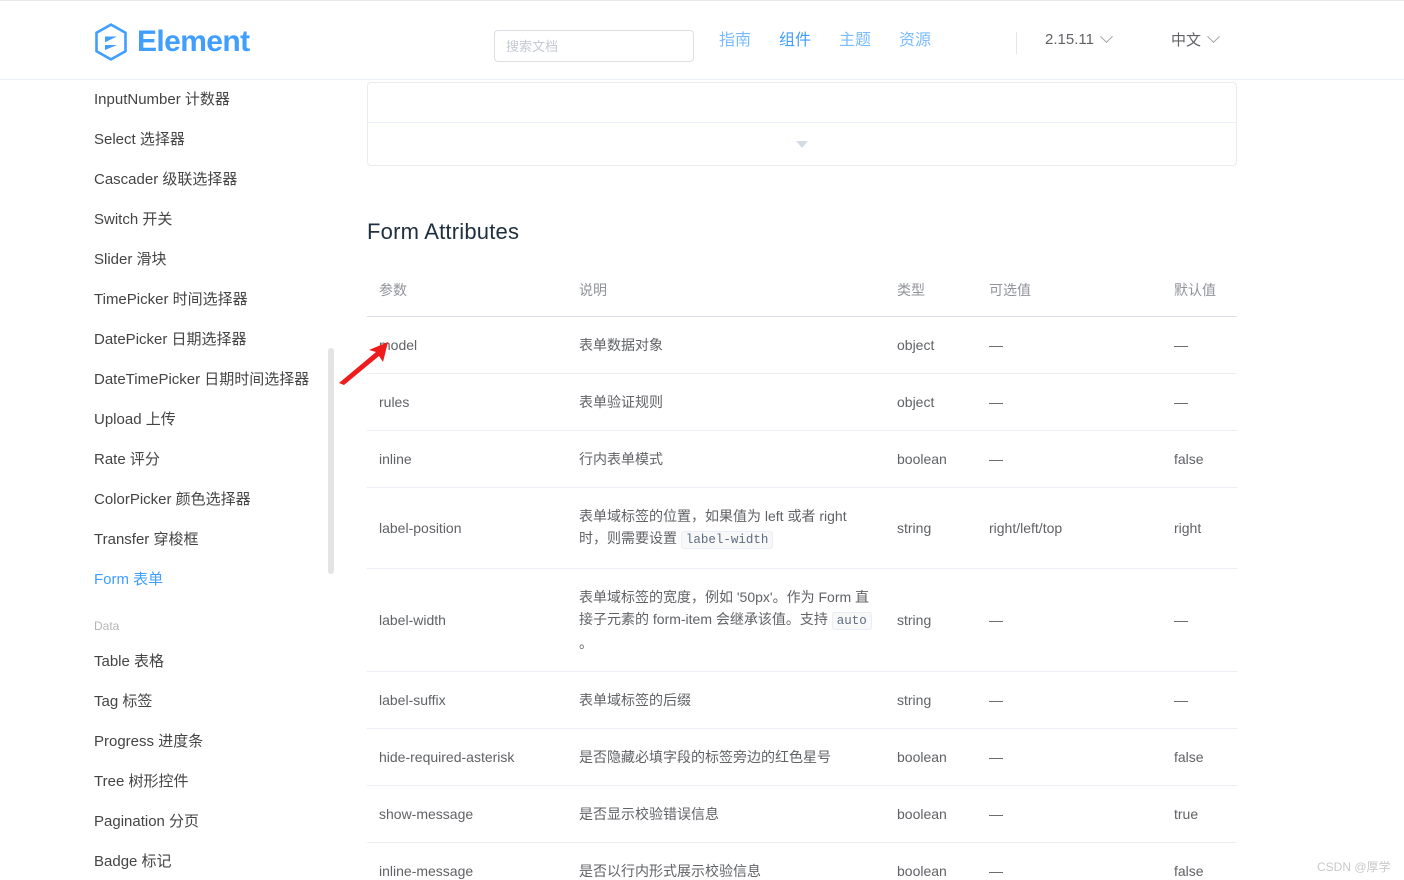 Image resolution: width=1404 pixels, height=880 pixels. Describe the element at coordinates (1185, 40) in the screenshot. I see `language-label: 中文` at that location.